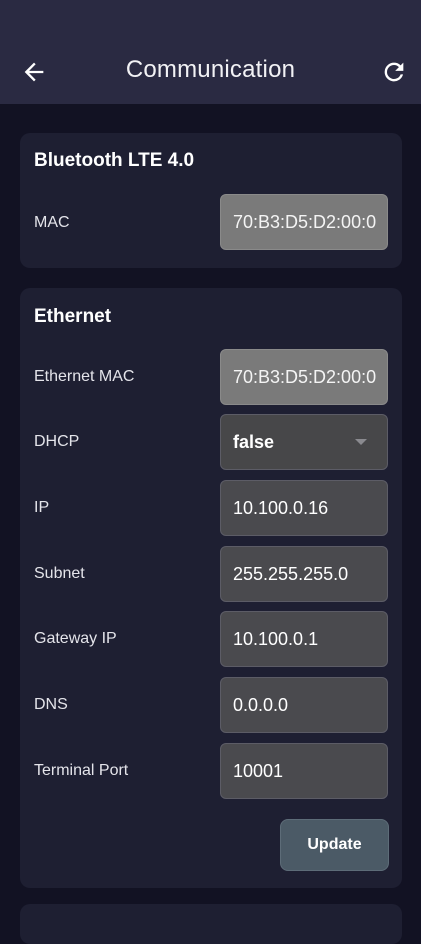  What do you see at coordinates (81, 770) in the screenshot?
I see `terminal-port-label: Terminal Port` at bounding box center [81, 770].